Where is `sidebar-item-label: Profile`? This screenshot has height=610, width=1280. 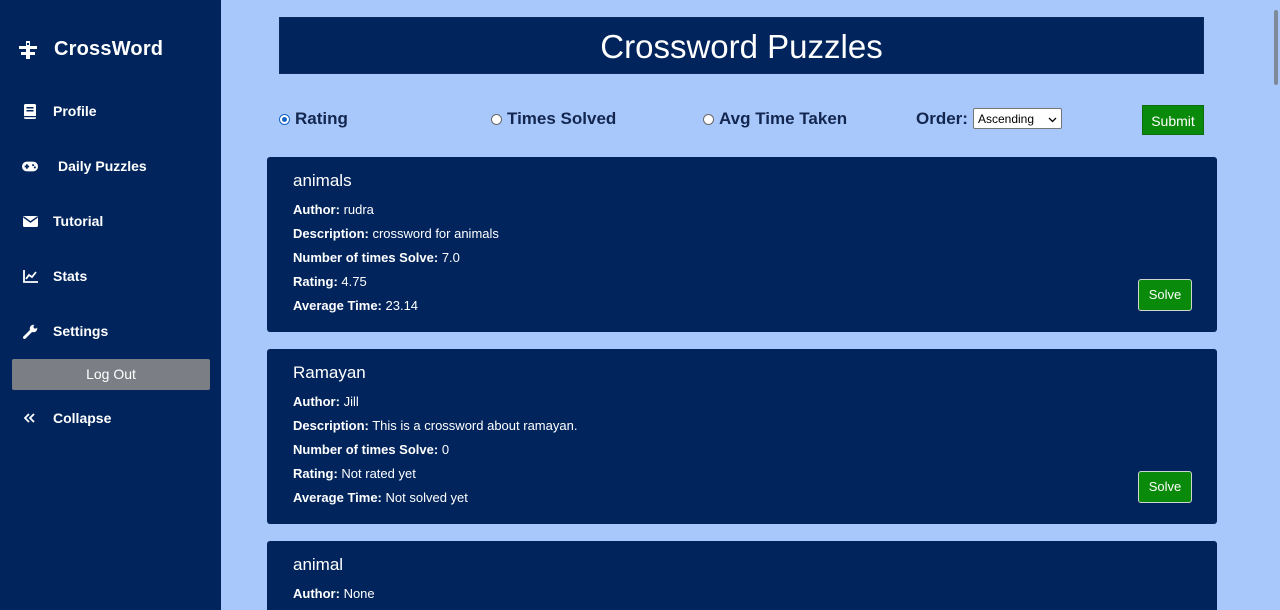
sidebar-item-label: Profile is located at coordinates (75, 111).